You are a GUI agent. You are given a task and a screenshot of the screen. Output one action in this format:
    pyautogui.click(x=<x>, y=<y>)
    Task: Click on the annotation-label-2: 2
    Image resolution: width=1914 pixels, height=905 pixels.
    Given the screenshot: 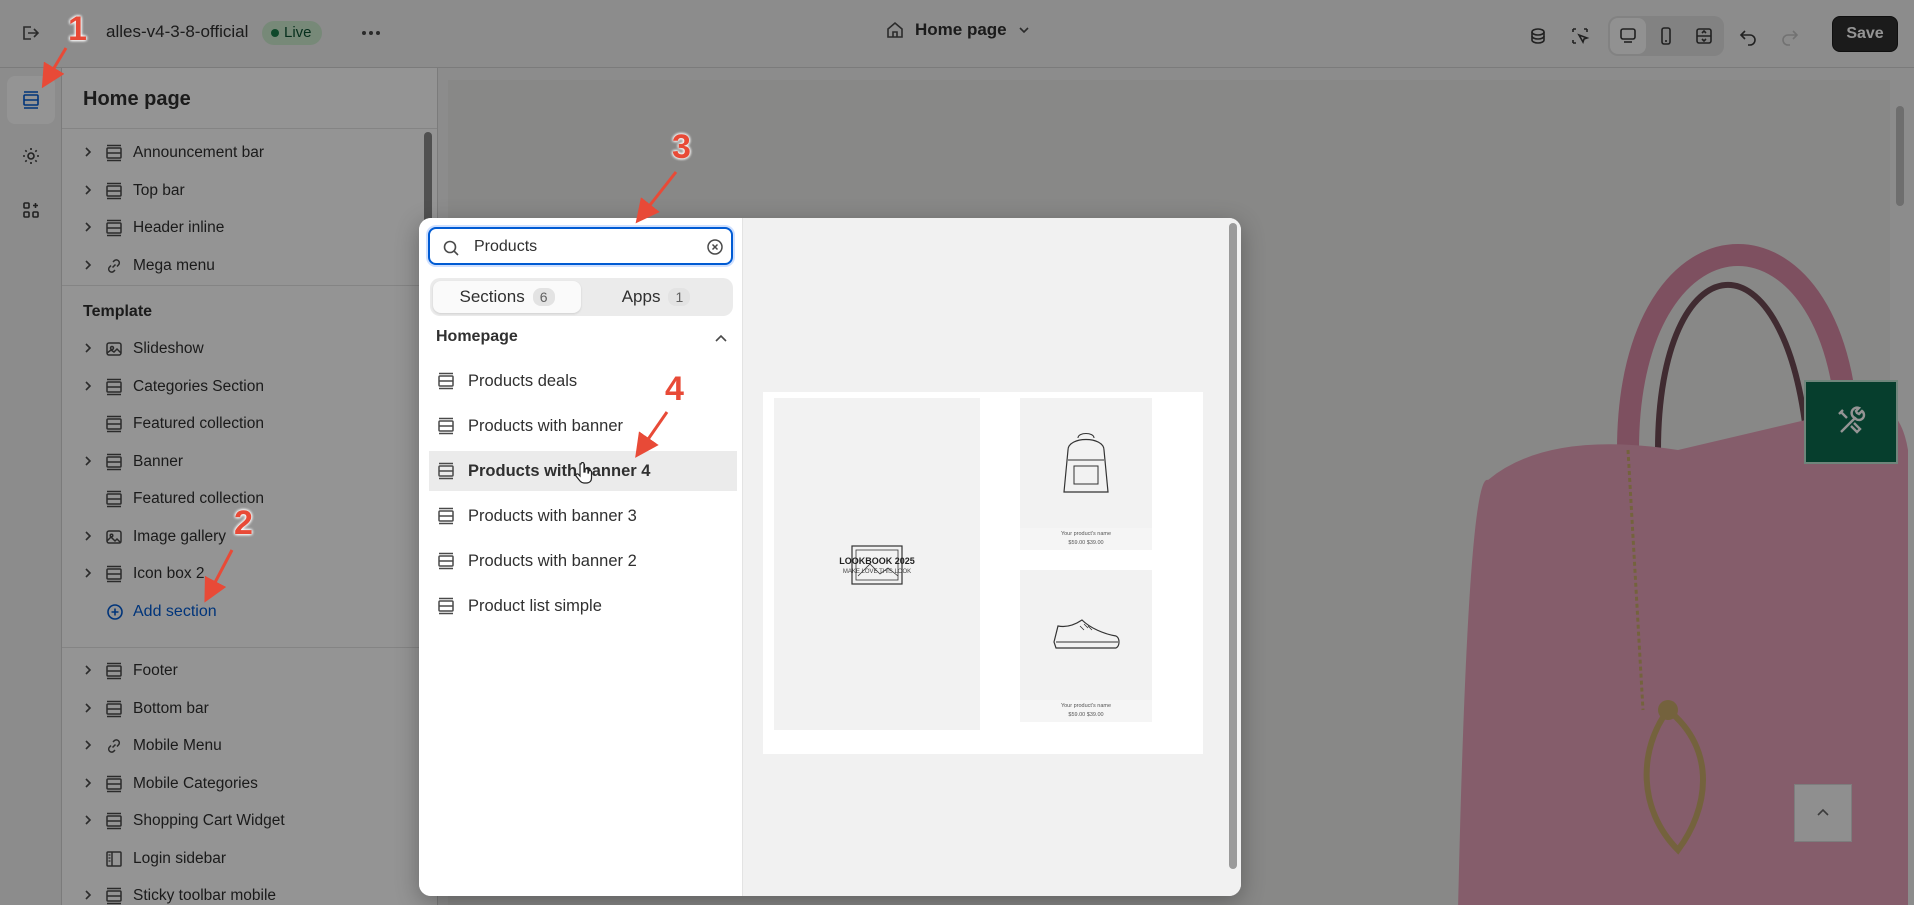 What is the action you would take?
    pyautogui.click(x=243, y=523)
    